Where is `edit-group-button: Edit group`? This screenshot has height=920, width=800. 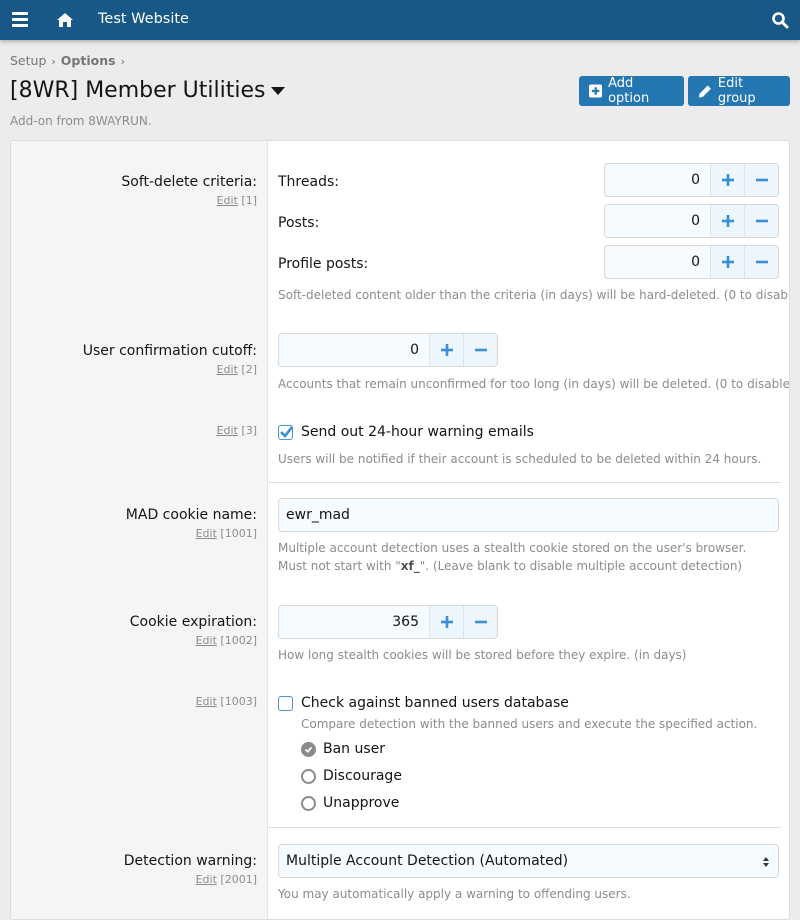 edit-group-button: Edit group is located at coordinates (739, 91).